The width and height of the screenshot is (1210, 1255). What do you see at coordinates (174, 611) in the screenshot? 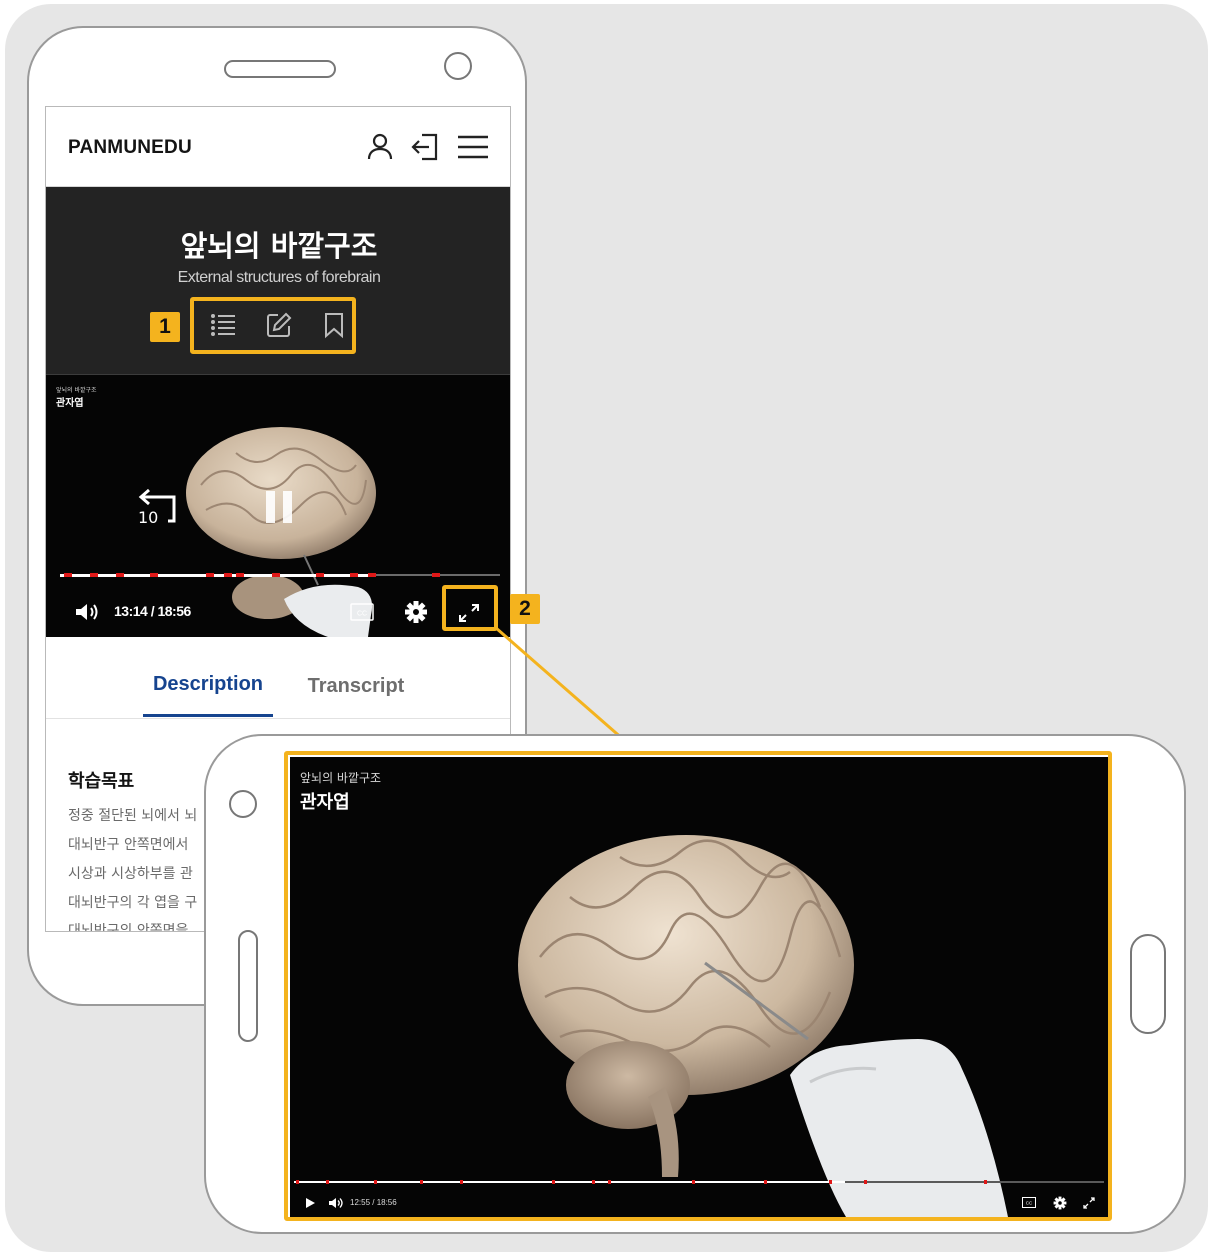
I see `time-total: 18:56` at bounding box center [174, 611].